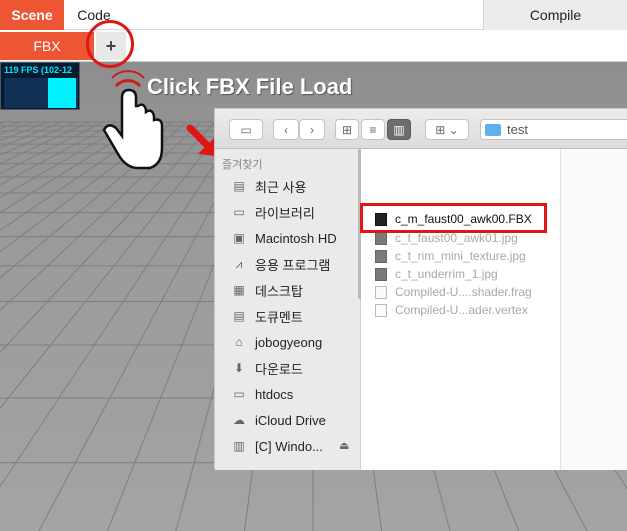  I want to click on folder-icon, so click(493, 129).